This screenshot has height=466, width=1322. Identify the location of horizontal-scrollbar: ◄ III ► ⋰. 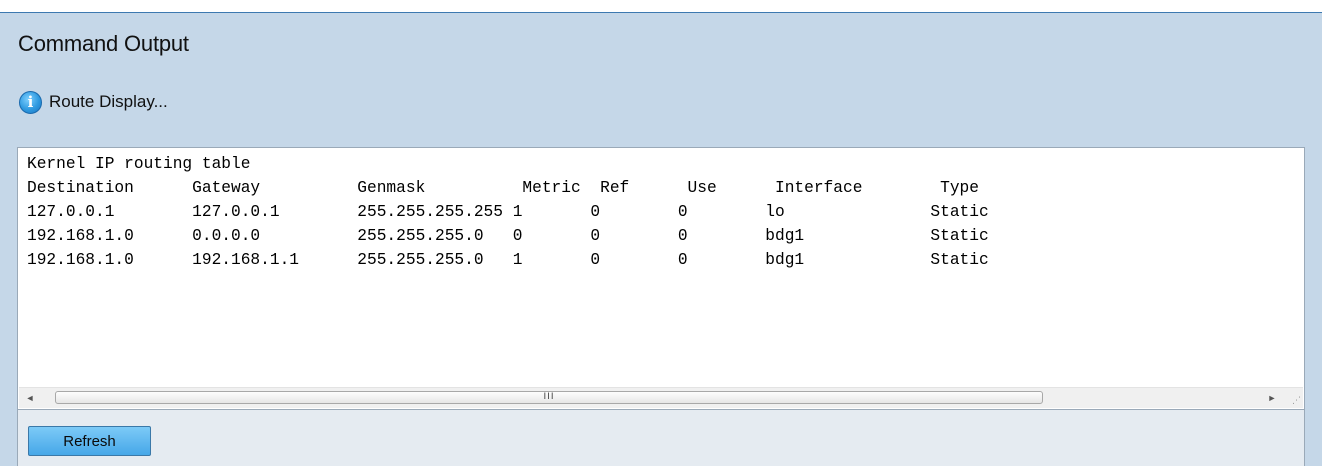
(661, 397).